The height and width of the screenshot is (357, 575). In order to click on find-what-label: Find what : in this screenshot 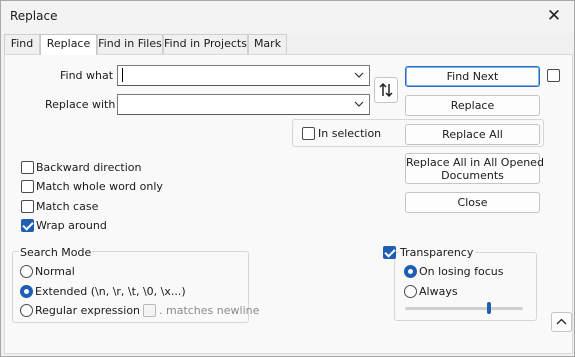, I will do `click(90, 75)`.